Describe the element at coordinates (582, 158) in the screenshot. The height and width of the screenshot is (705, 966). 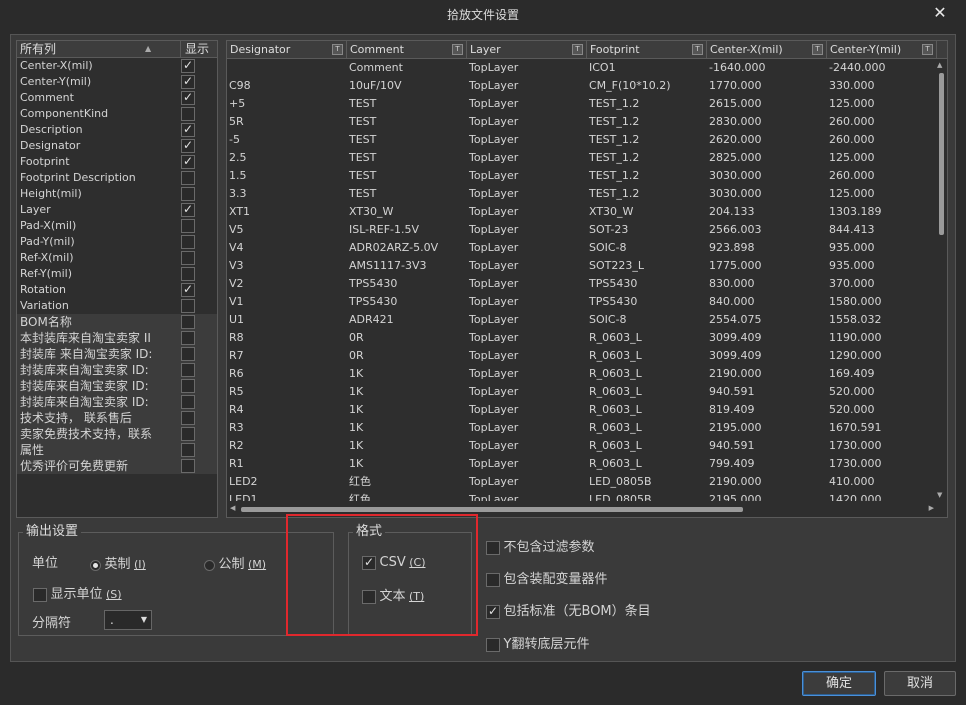
I see `table-row: 2.5 TEST TopLayer TEST_1.2 2825.000 125.000` at that location.